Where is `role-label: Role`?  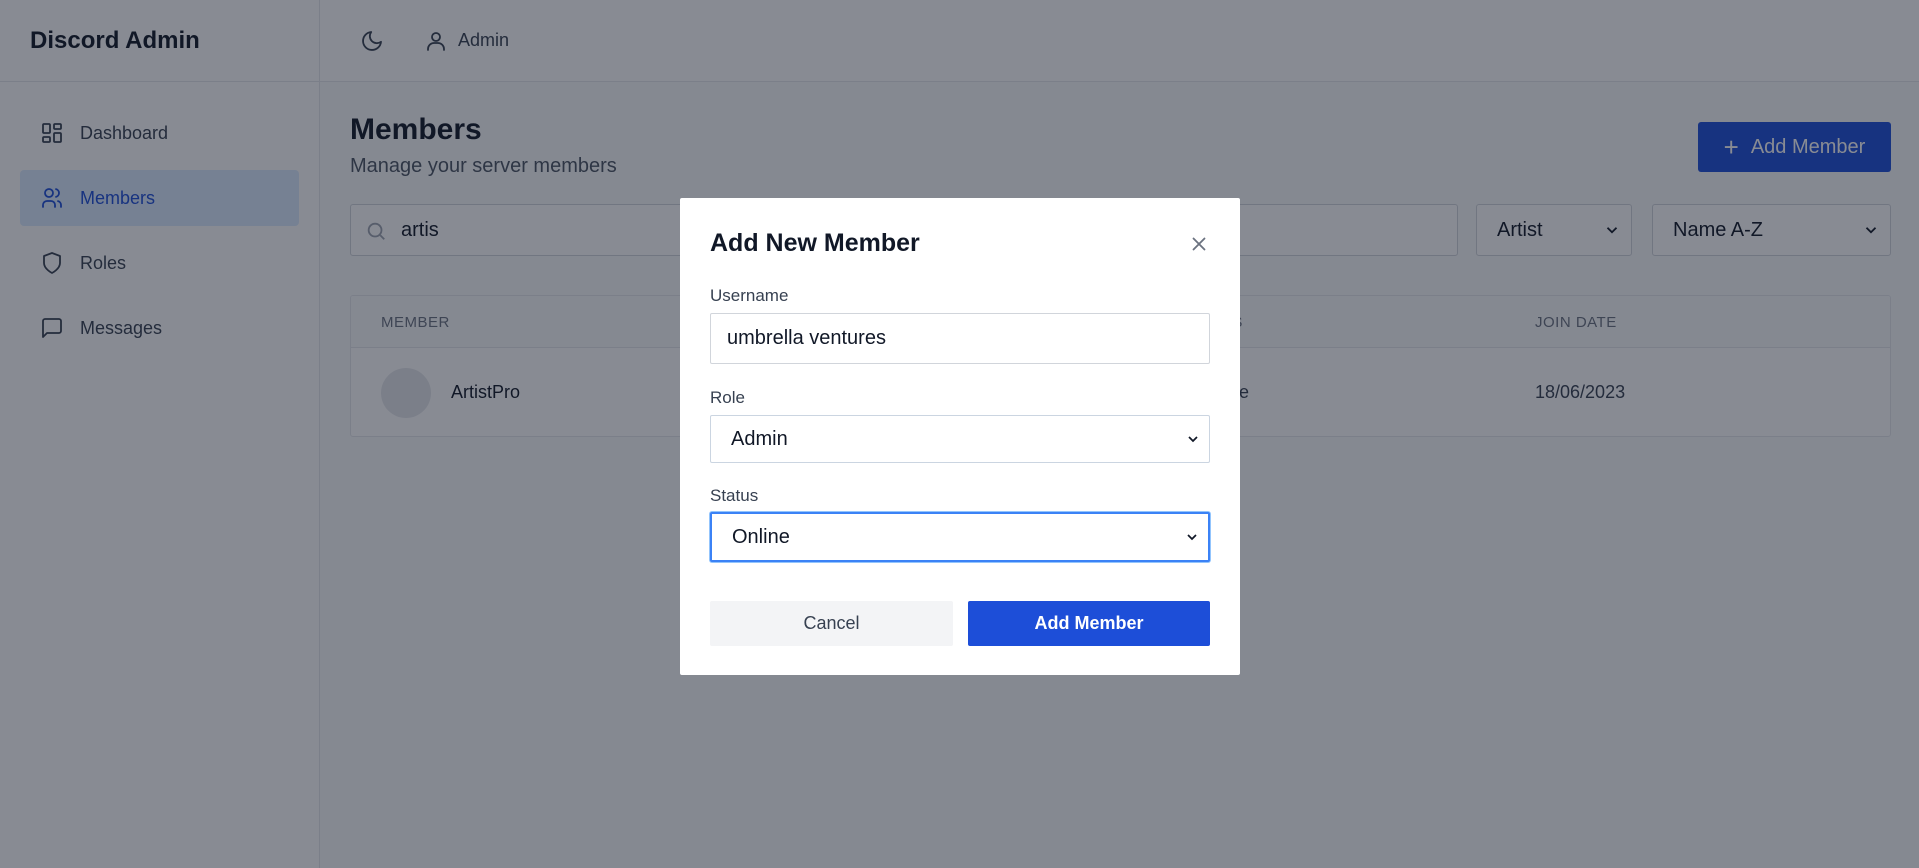 role-label: Role is located at coordinates (727, 397).